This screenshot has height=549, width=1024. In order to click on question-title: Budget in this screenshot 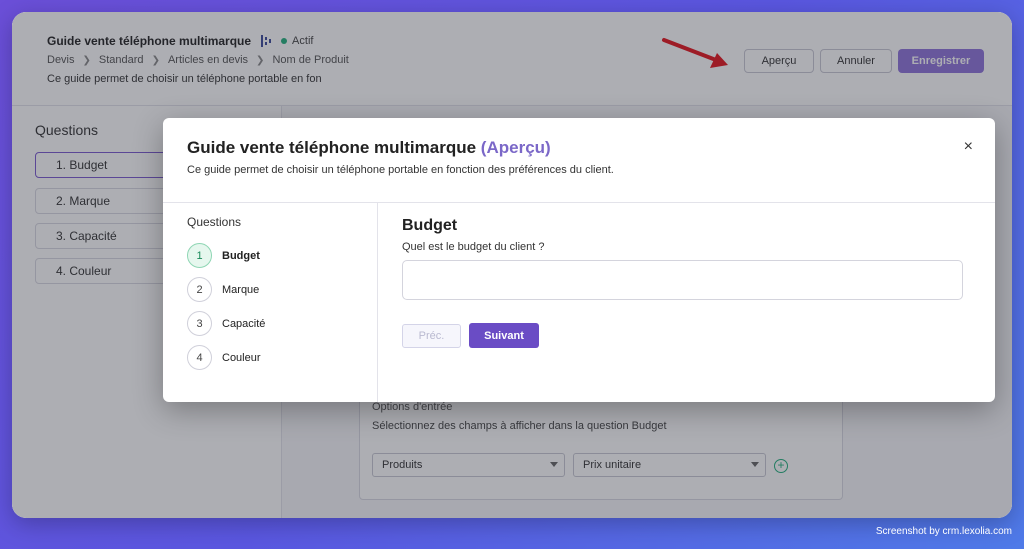, I will do `click(430, 225)`.